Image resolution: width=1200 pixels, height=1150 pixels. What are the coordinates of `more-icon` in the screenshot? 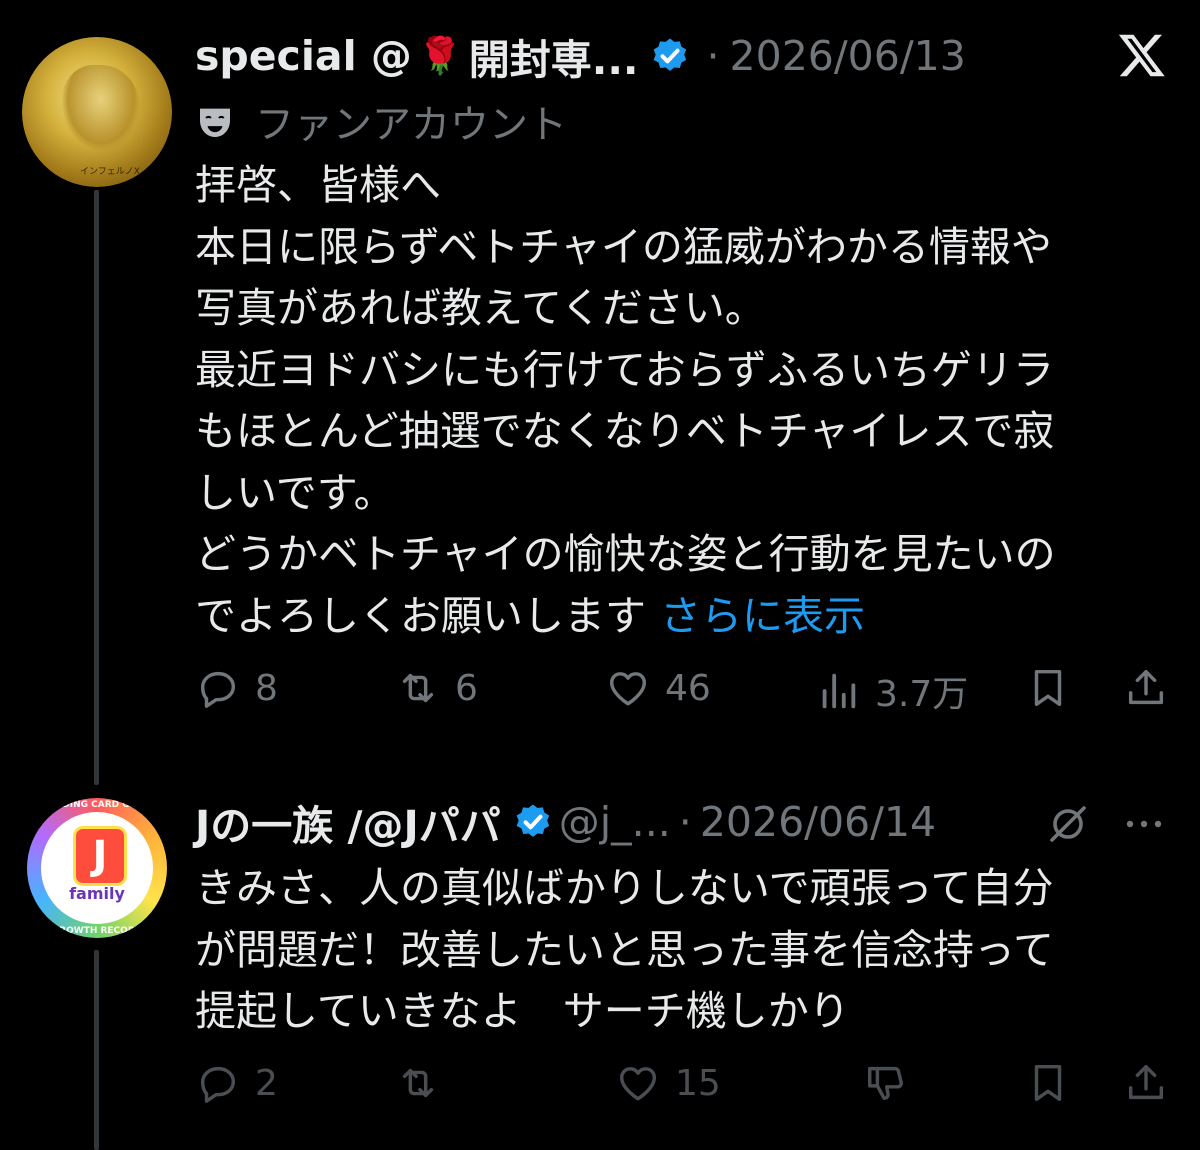 It's located at (1144, 824).